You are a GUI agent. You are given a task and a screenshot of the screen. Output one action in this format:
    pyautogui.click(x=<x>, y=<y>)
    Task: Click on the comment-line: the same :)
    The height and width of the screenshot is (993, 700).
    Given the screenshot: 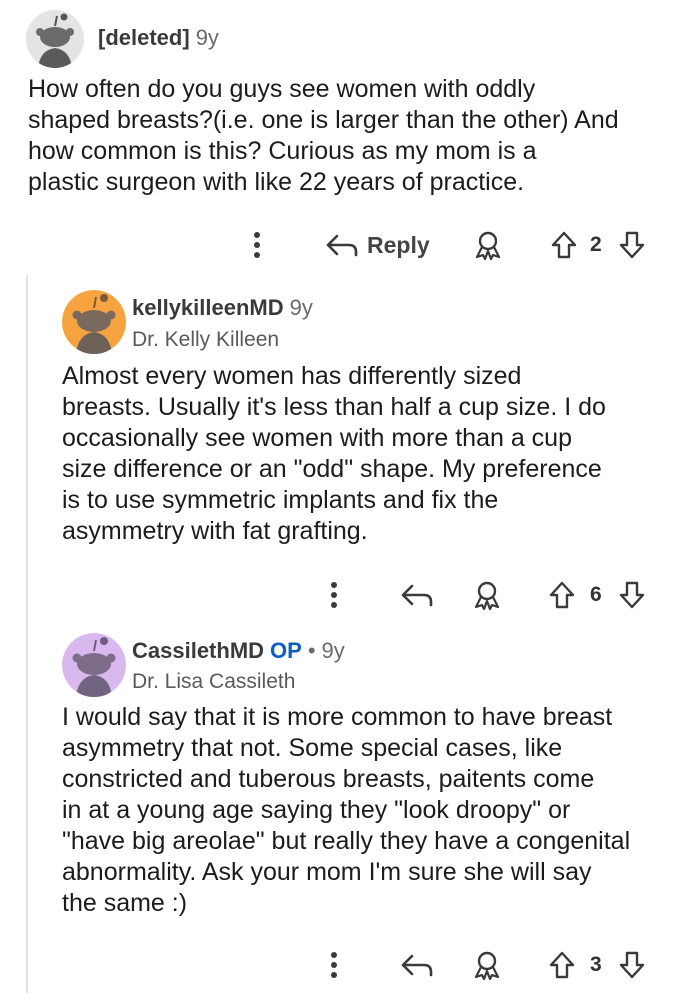 What is the action you would take?
    pyautogui.click(x=125, y=903)
    